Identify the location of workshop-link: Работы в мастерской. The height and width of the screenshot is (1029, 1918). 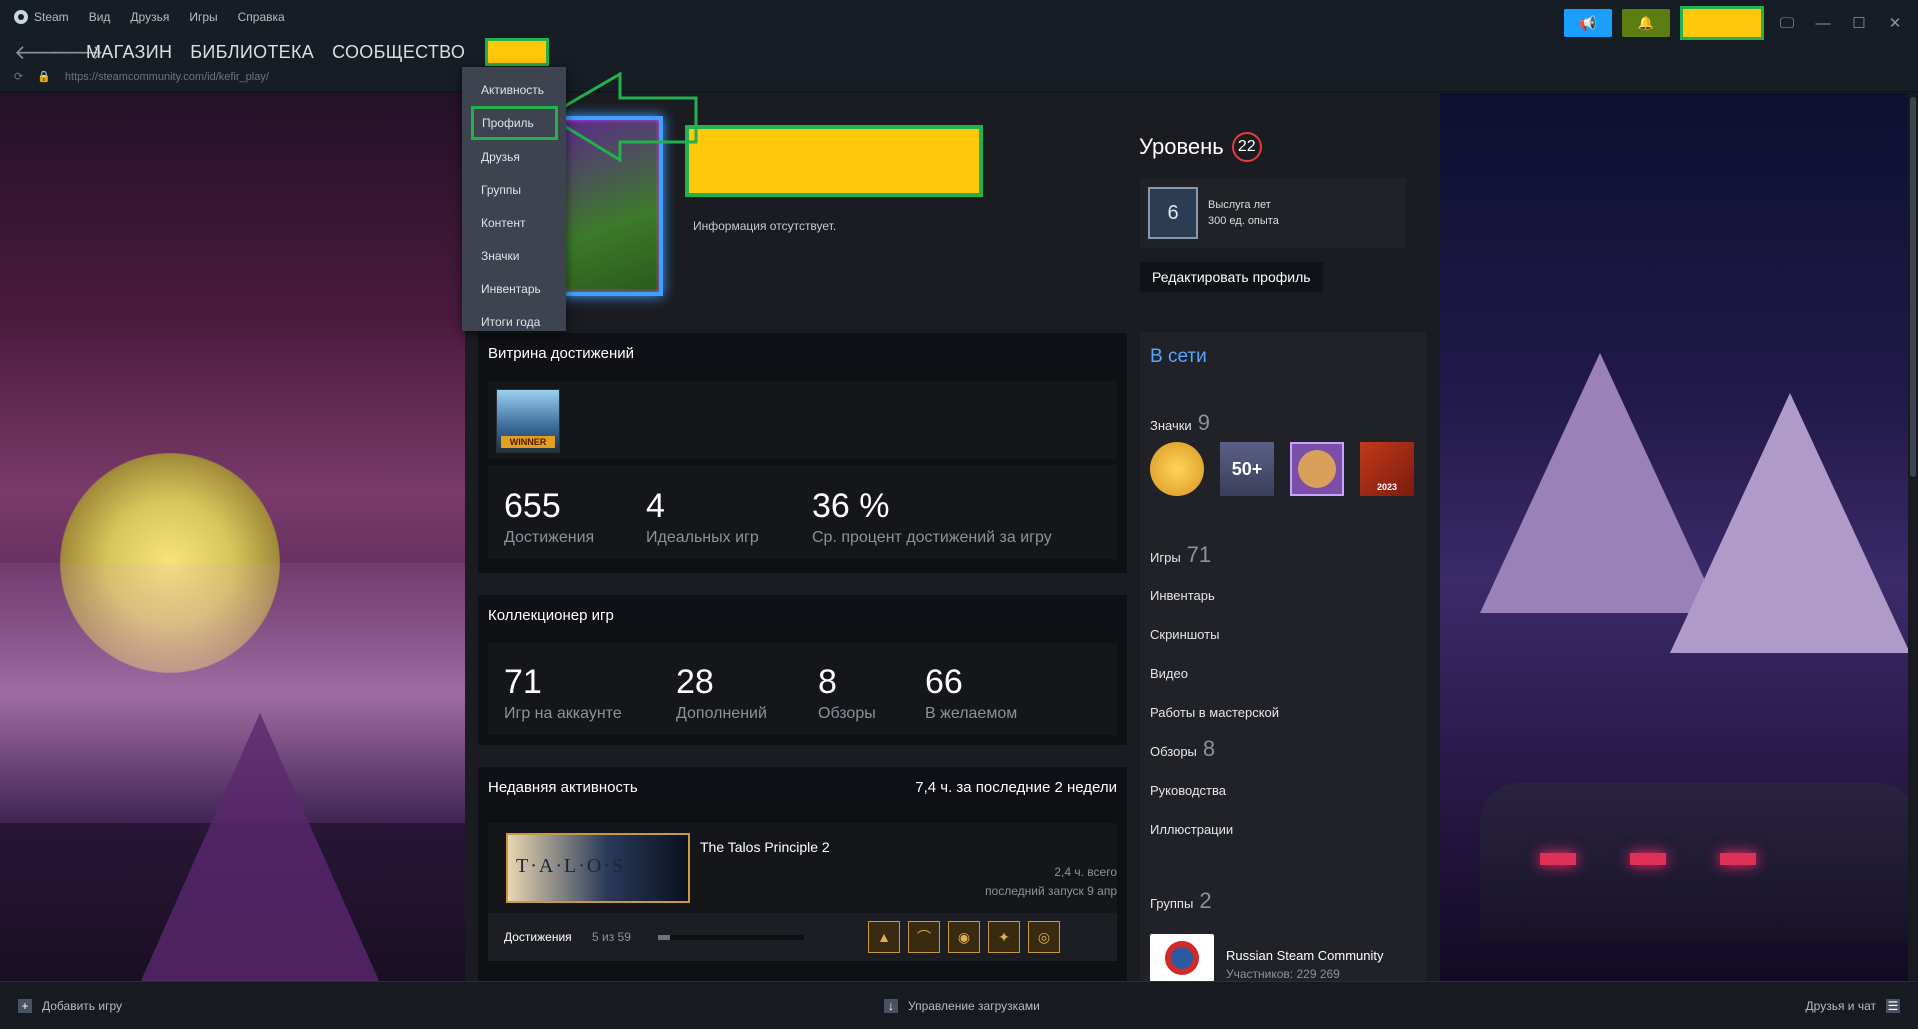
(1214, 712).